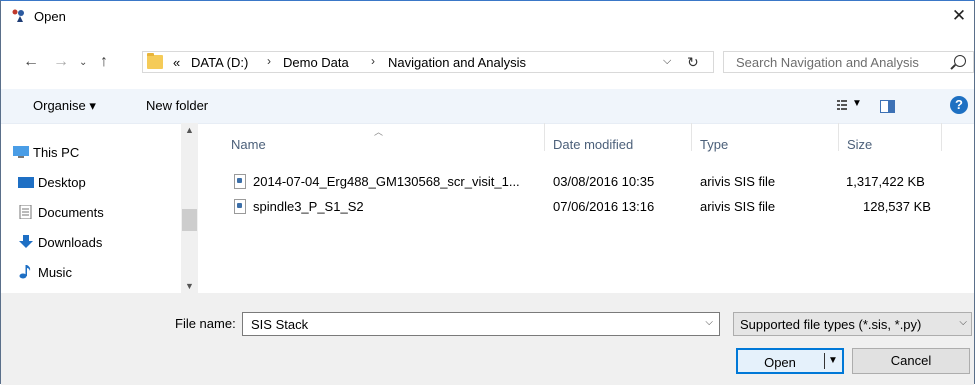  What do you see at coordinates (885, 181) in the screenshot?
I see `file-size: 1,317,422 KB` at bounding box center [885, 181].